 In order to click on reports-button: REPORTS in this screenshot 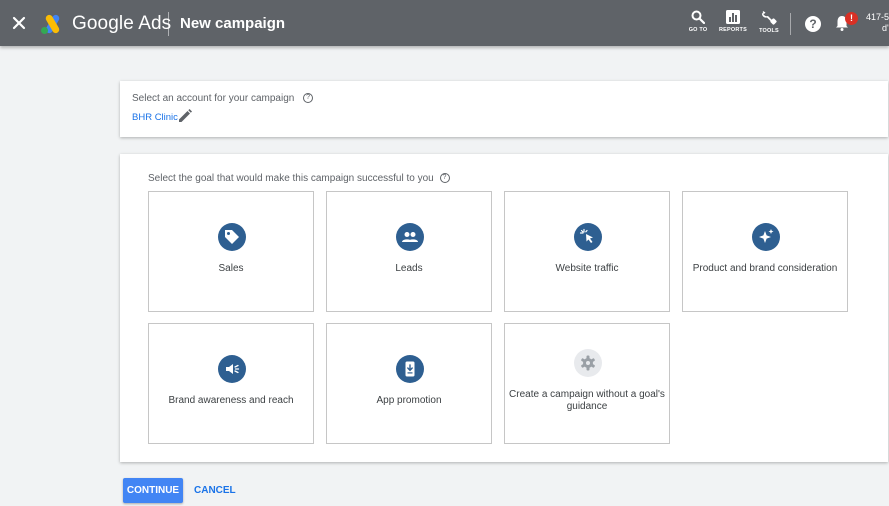, I will do `click(733, 21)`.